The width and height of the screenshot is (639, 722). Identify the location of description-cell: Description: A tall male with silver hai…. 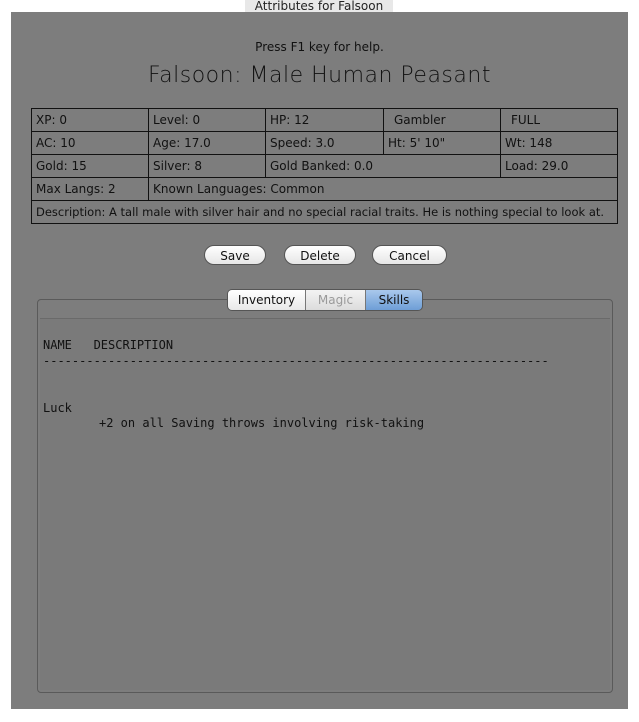
(324, 212).